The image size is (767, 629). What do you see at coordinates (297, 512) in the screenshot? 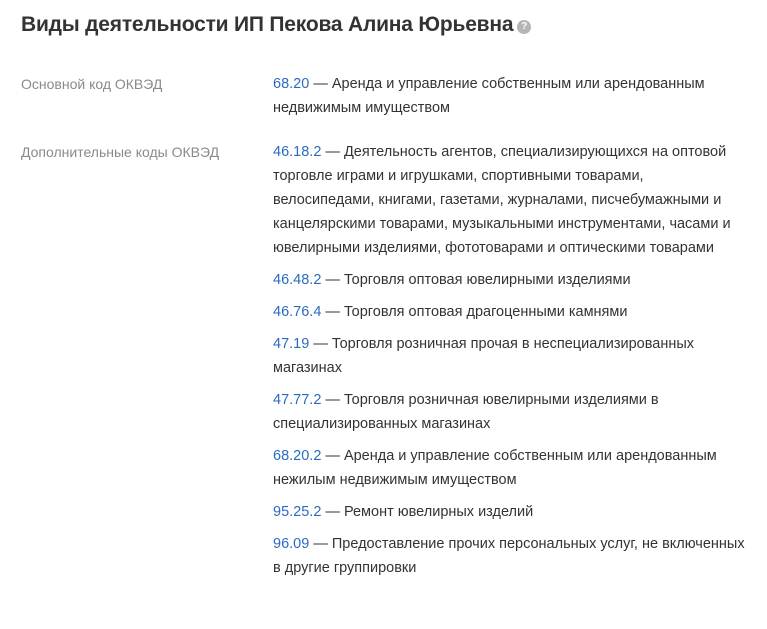
I see `okved-code-link: 95.25.2` at bounding box center [297, 512].